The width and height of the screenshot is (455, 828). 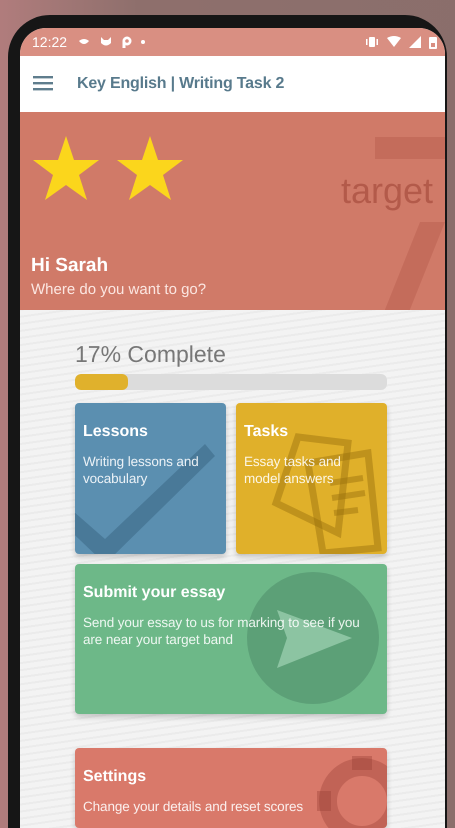 What do you see at coordinates (70, 266) in the screenshot?
I see `greeting: Hi Sarah` at bounding box center [70, 266].